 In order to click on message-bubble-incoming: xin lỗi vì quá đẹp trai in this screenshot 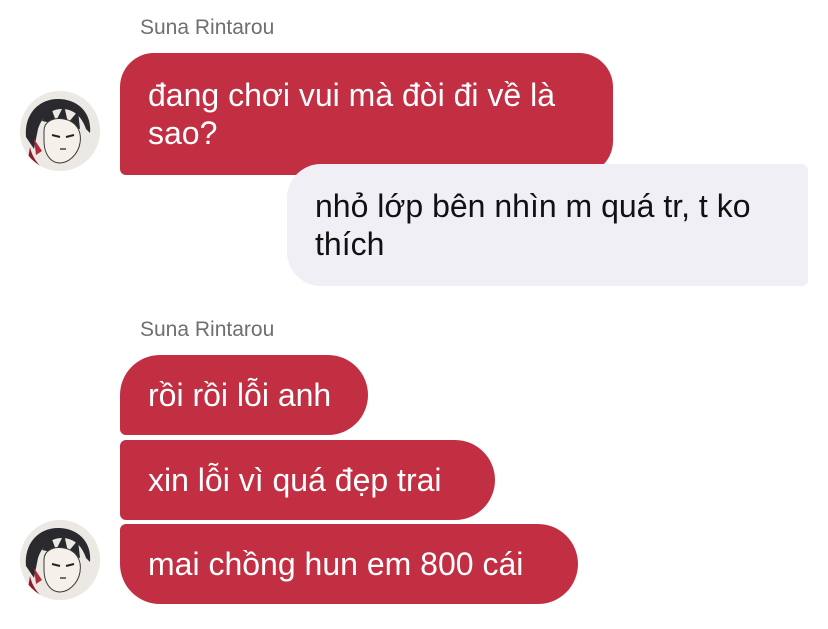, I will do `click(307, 480)`.